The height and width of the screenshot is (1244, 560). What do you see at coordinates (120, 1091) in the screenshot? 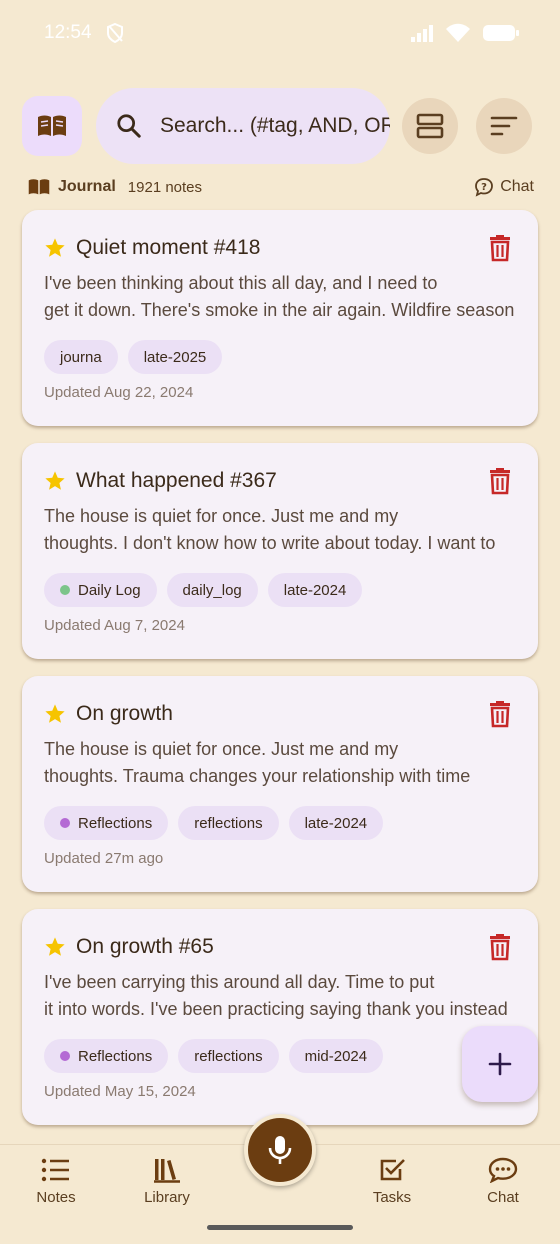
I see `note-updated: Updated May 15, 2024` at bounding box center [120, 1091].